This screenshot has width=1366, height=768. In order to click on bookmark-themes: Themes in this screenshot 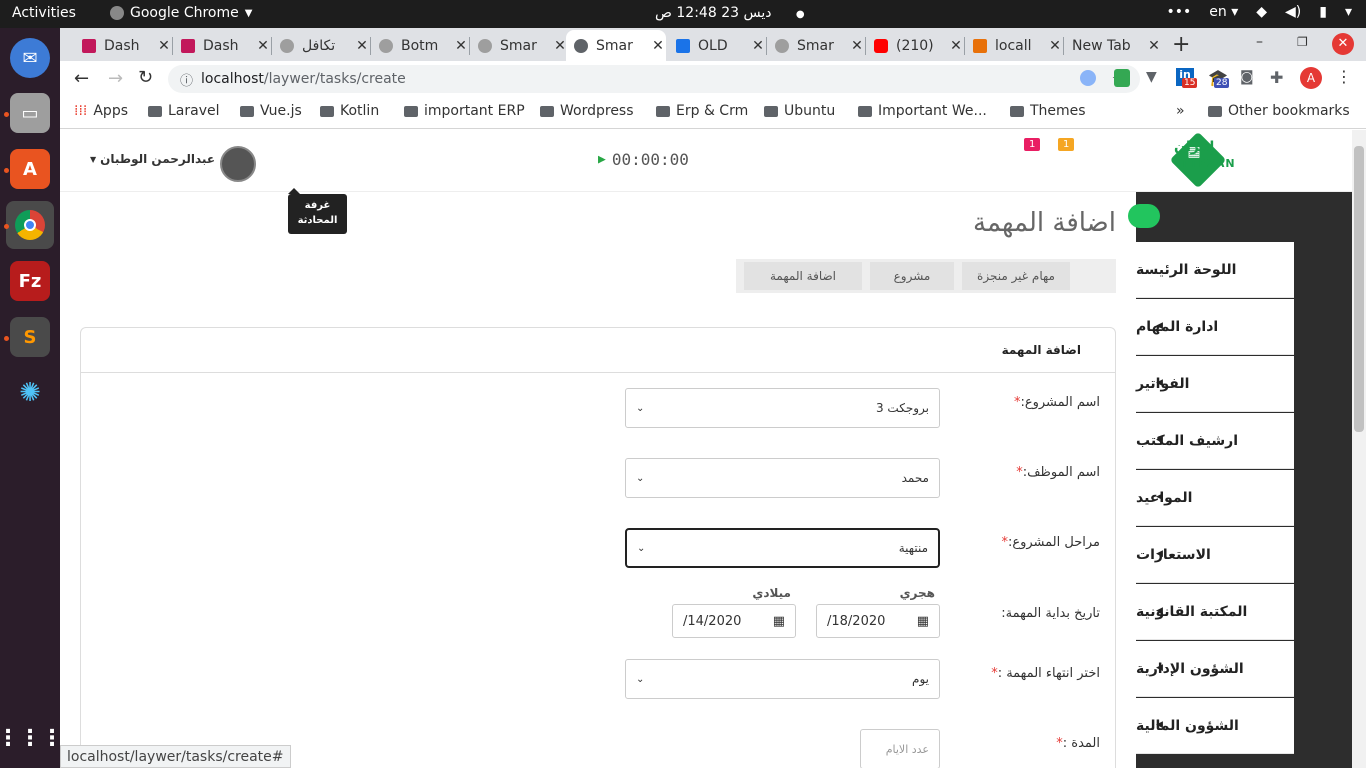, I will do `click(1048, 111)`.